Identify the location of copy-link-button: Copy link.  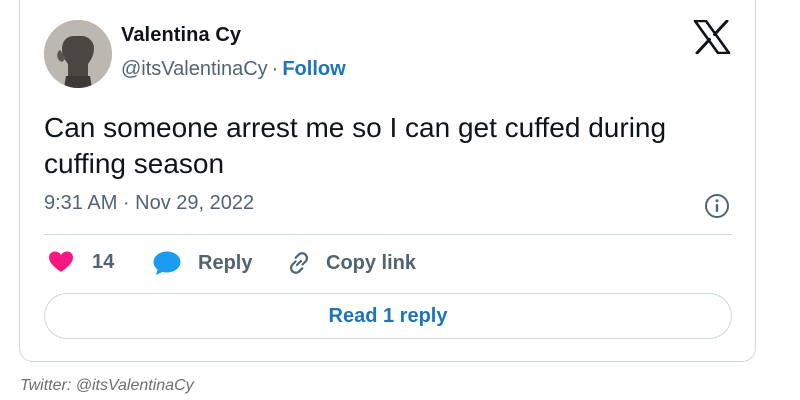
(351, 263).